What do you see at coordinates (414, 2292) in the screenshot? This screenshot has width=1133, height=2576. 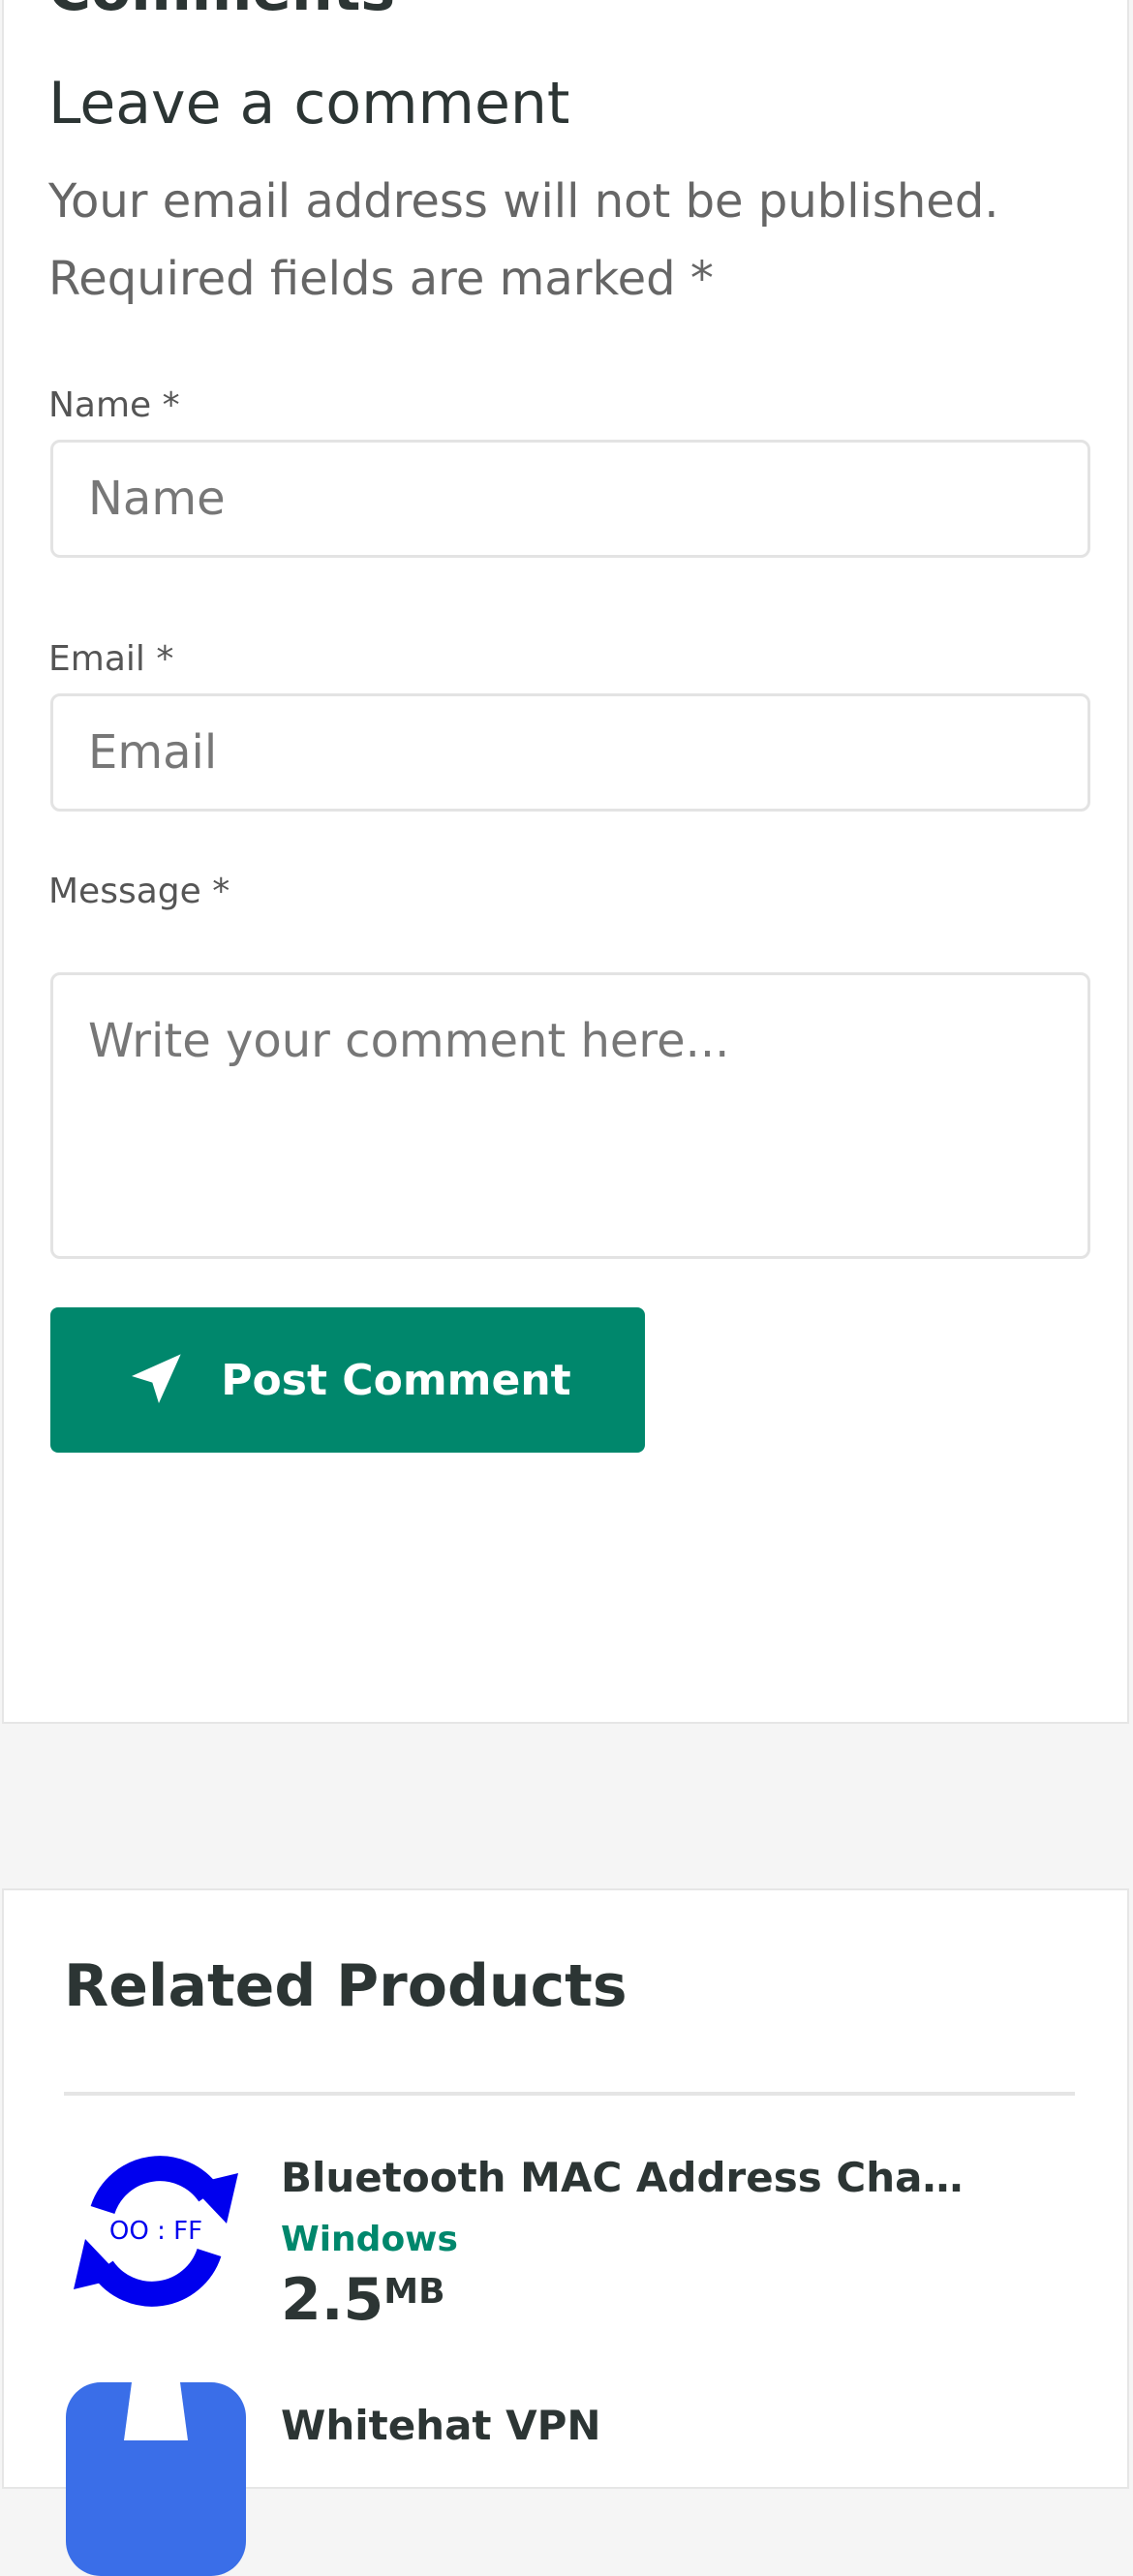 I see `product-size-unit: MB` at bounding box center [414, 2292].